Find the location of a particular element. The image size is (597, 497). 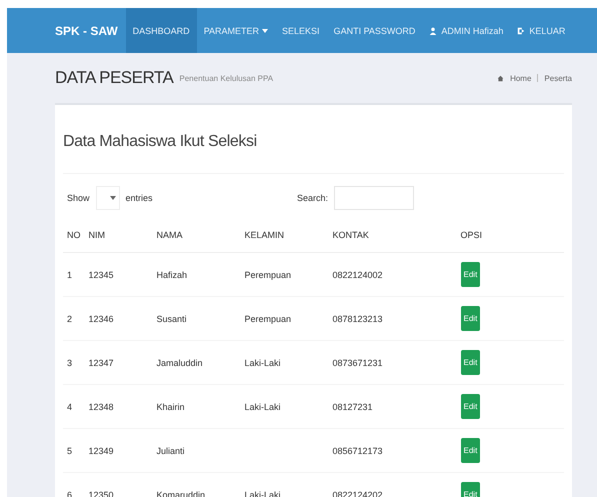

column-header: NAMA is located at coordinates (196, 237).